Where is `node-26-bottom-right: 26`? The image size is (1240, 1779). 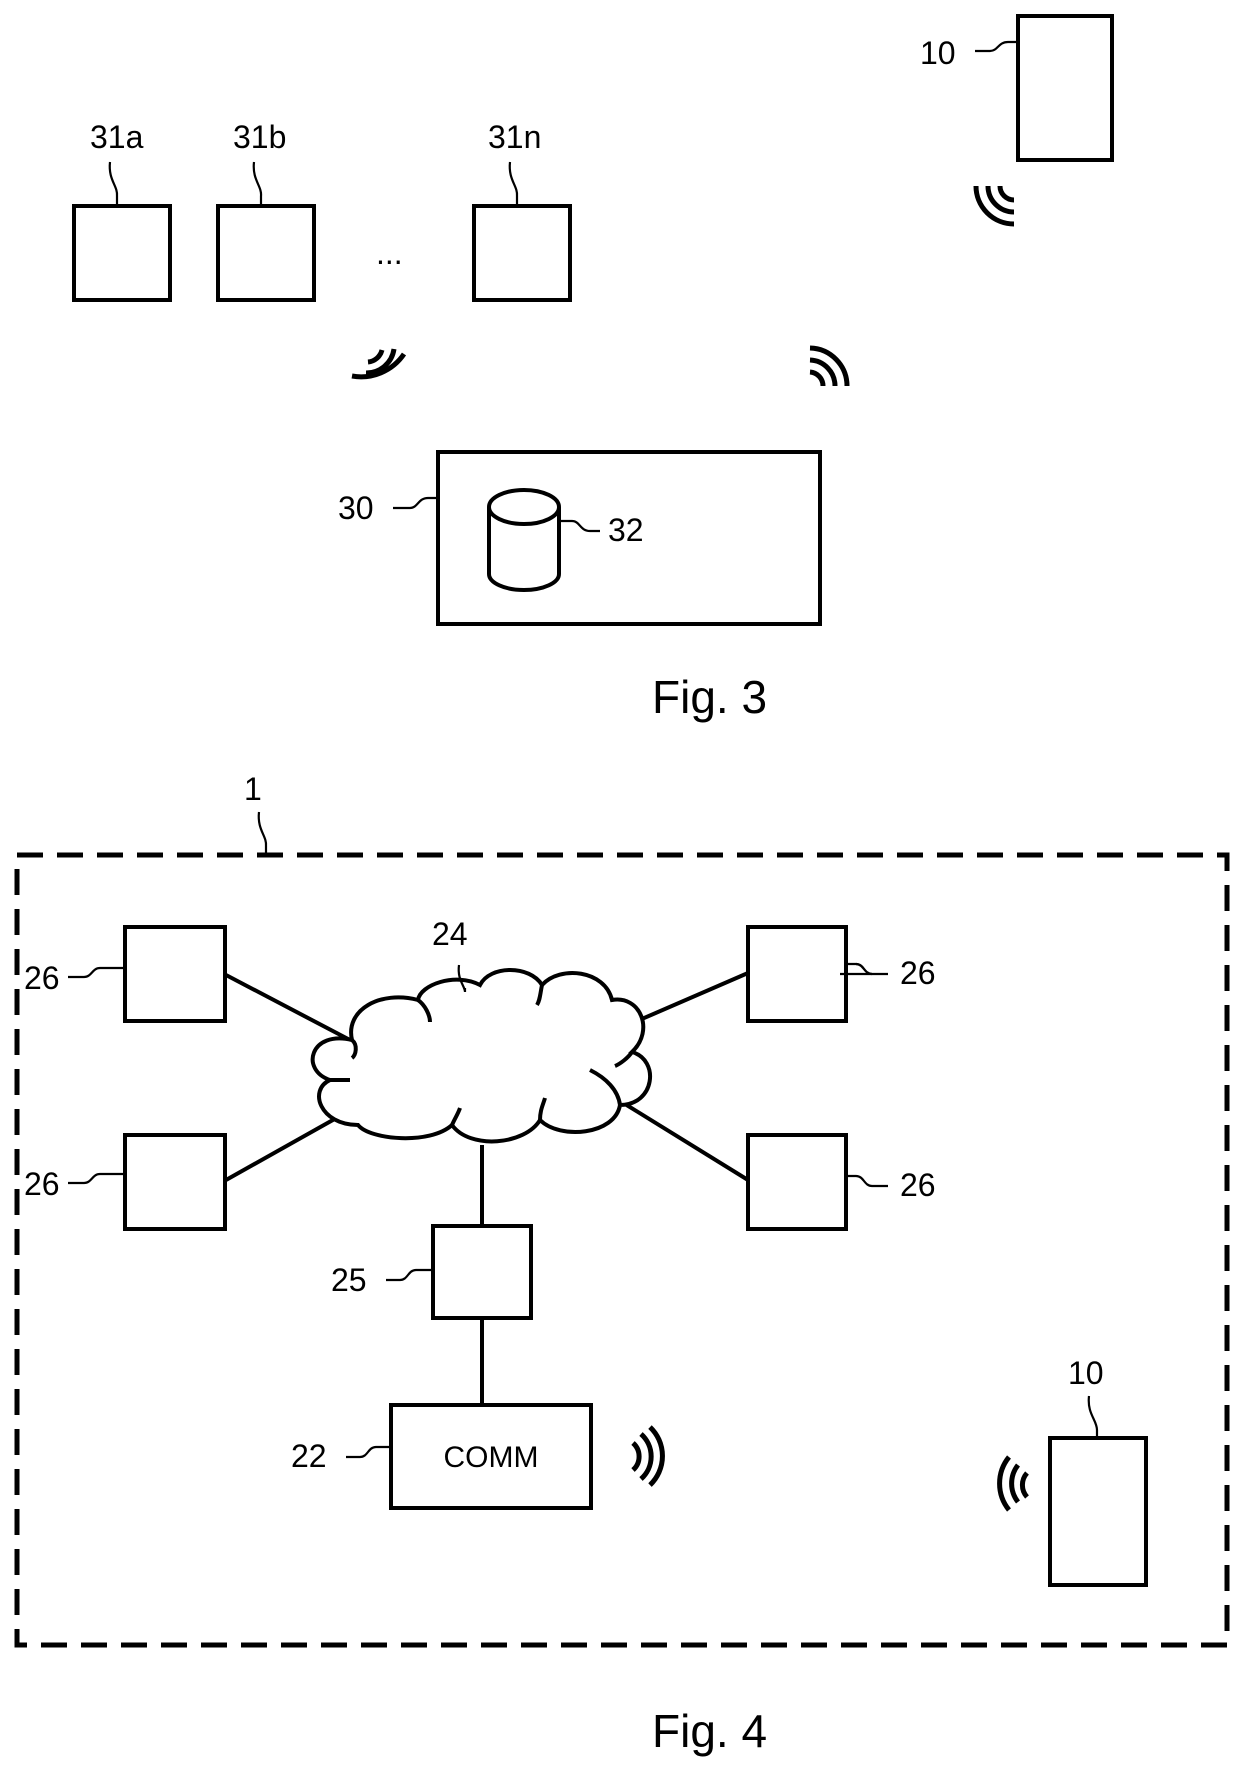
node-26-bottom-right: 26 is located at coordinates (841, 1182).